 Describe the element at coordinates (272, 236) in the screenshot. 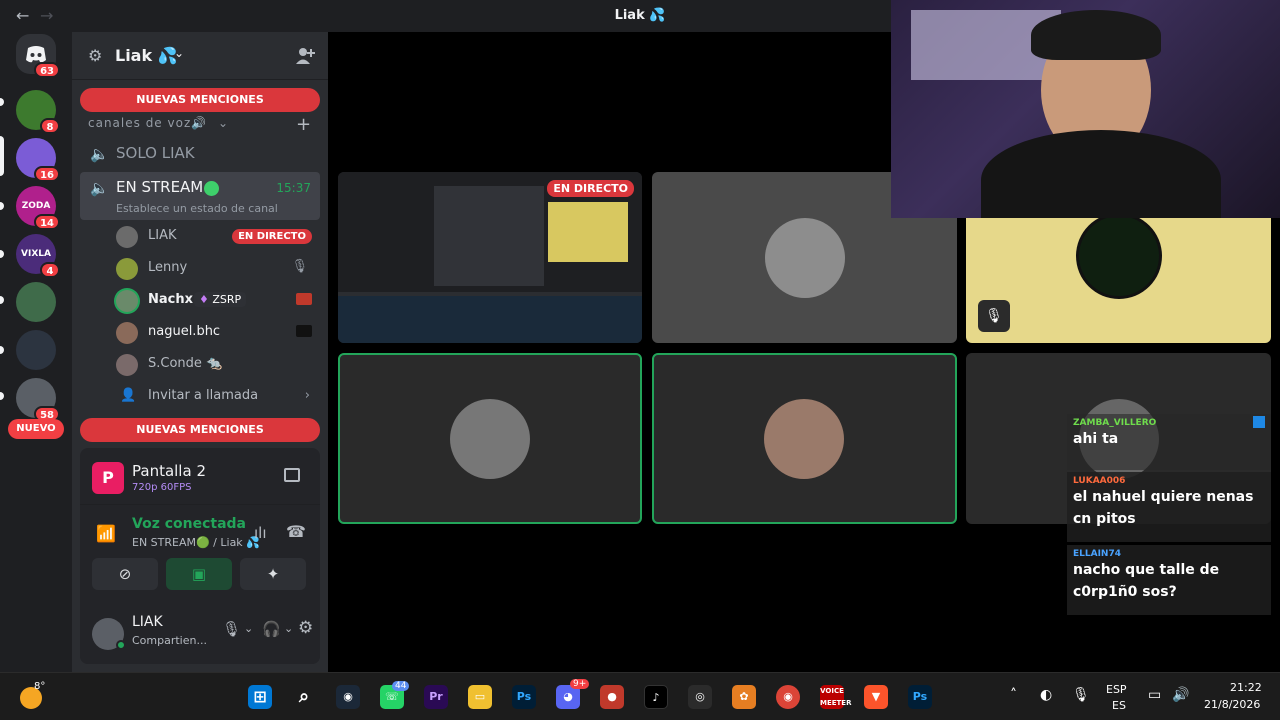

I see `live-badge: EN DIRECTO` at that location.